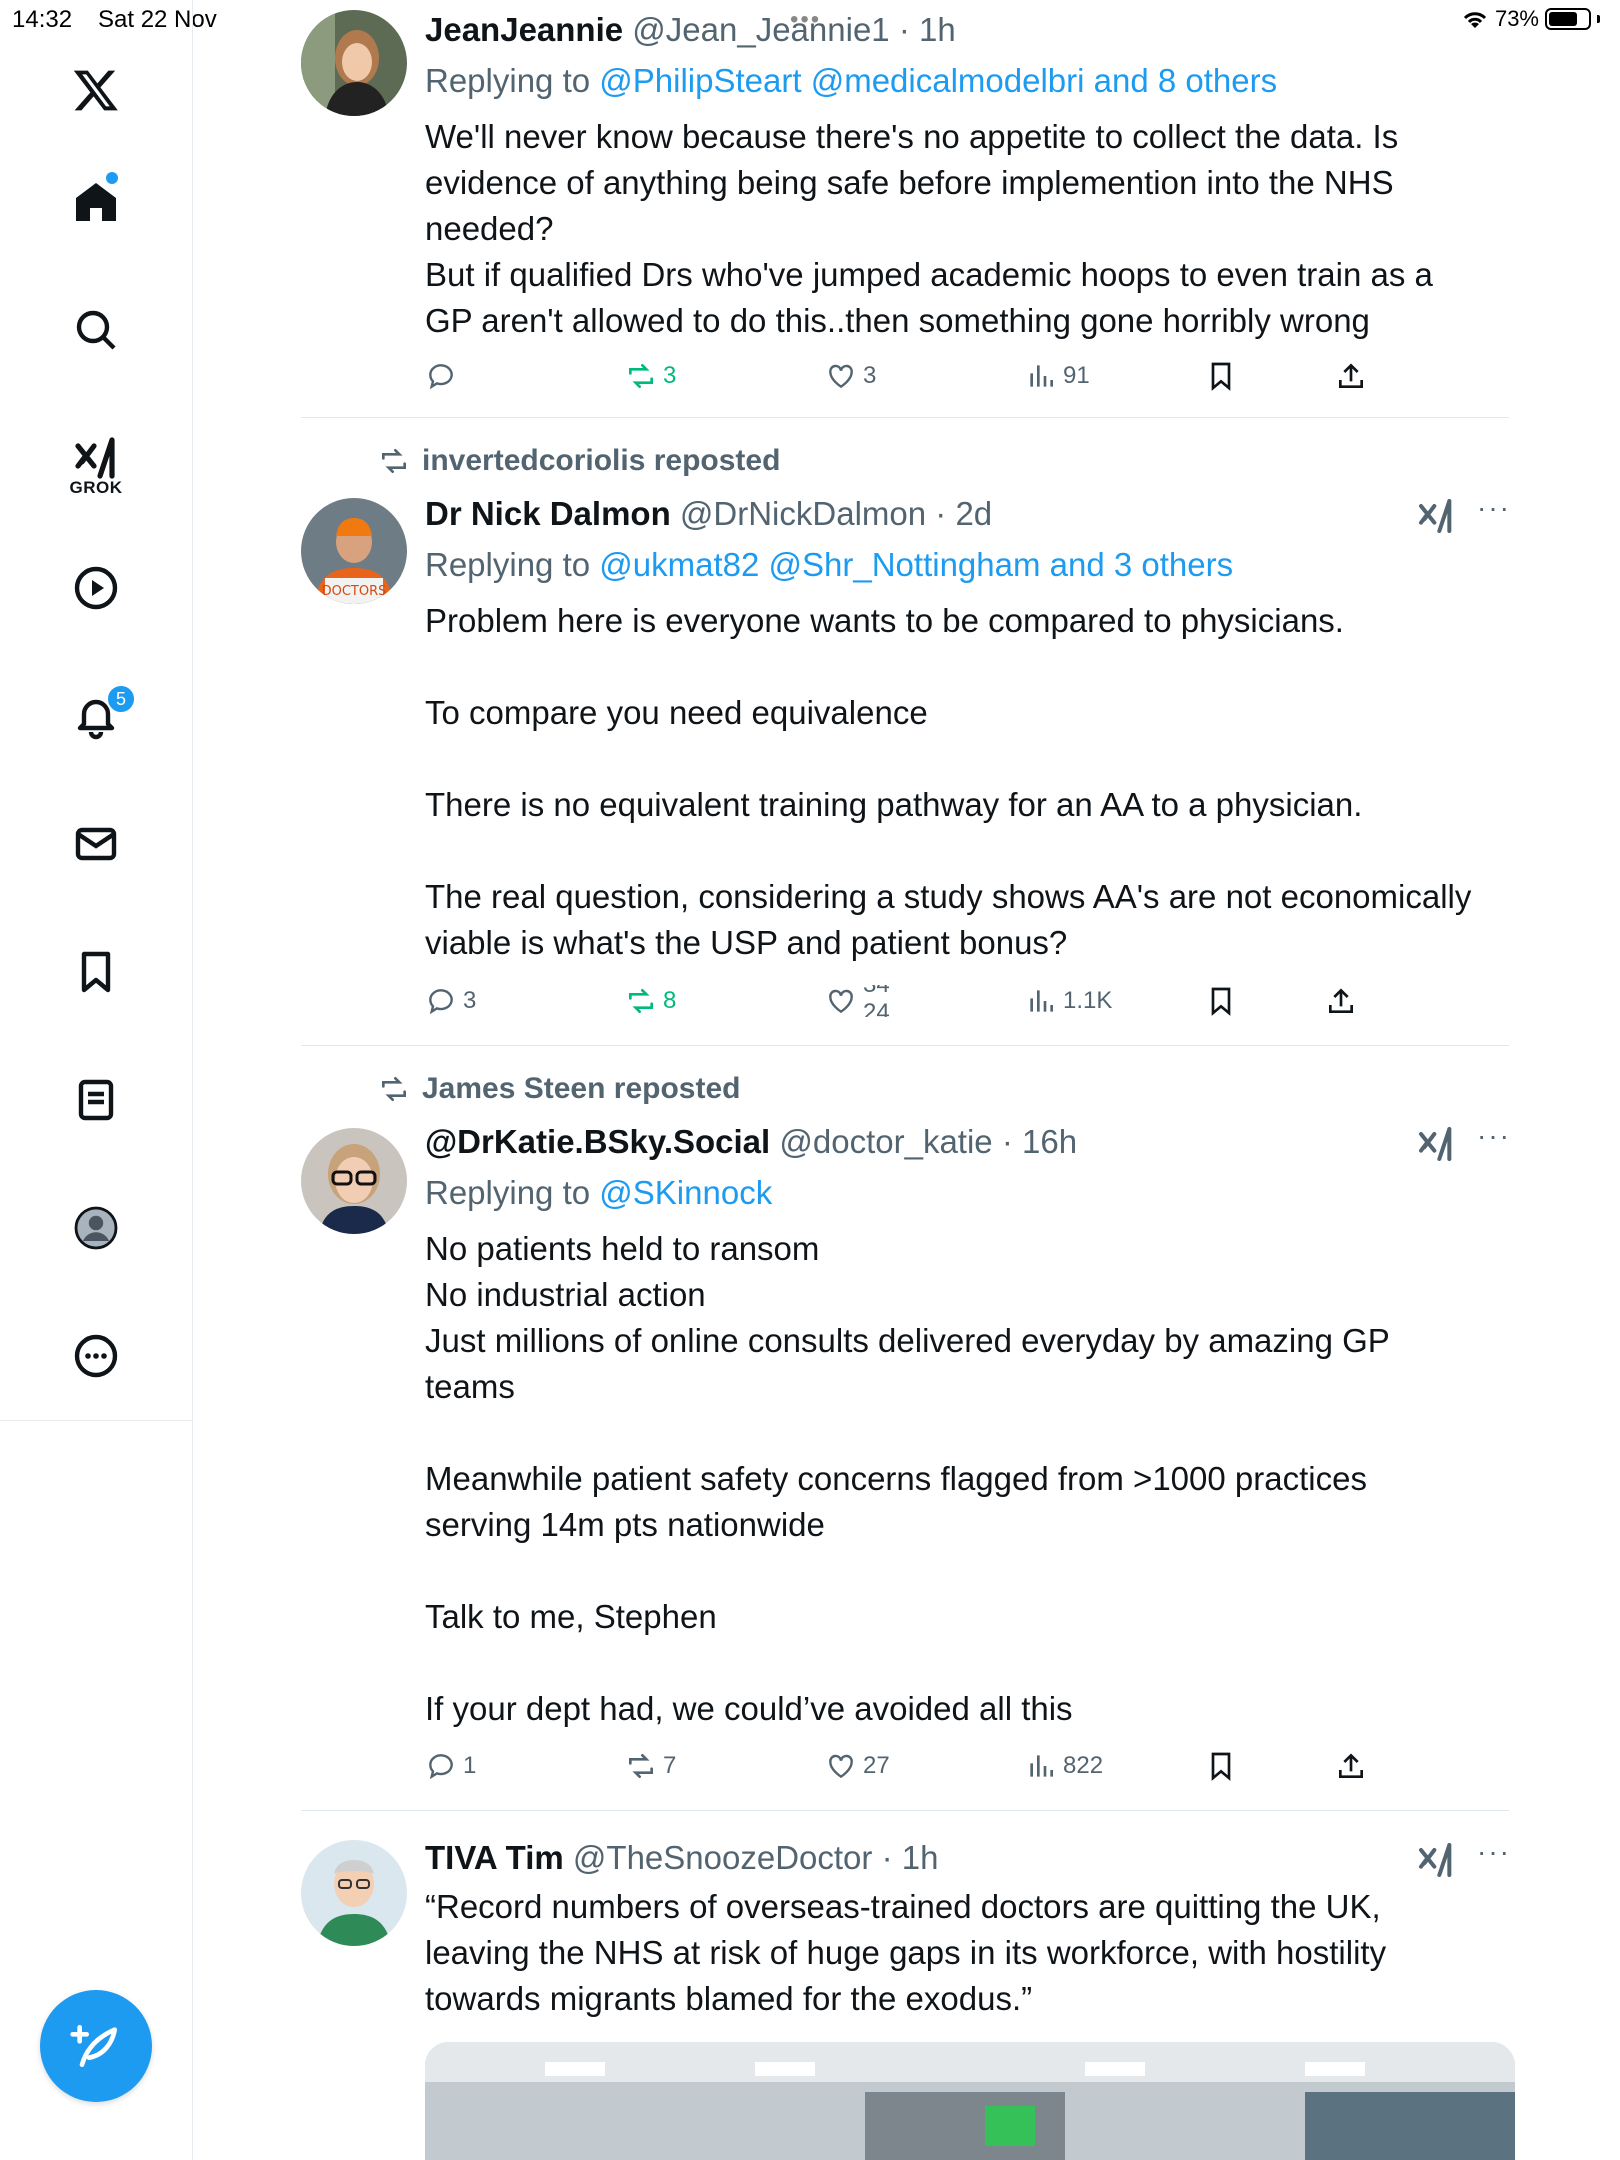 The image size is (1620, 2160). I want to click on replying-to-link: @ukmat82 @Shr_Nottingham and 3 others, so click(916, 564).